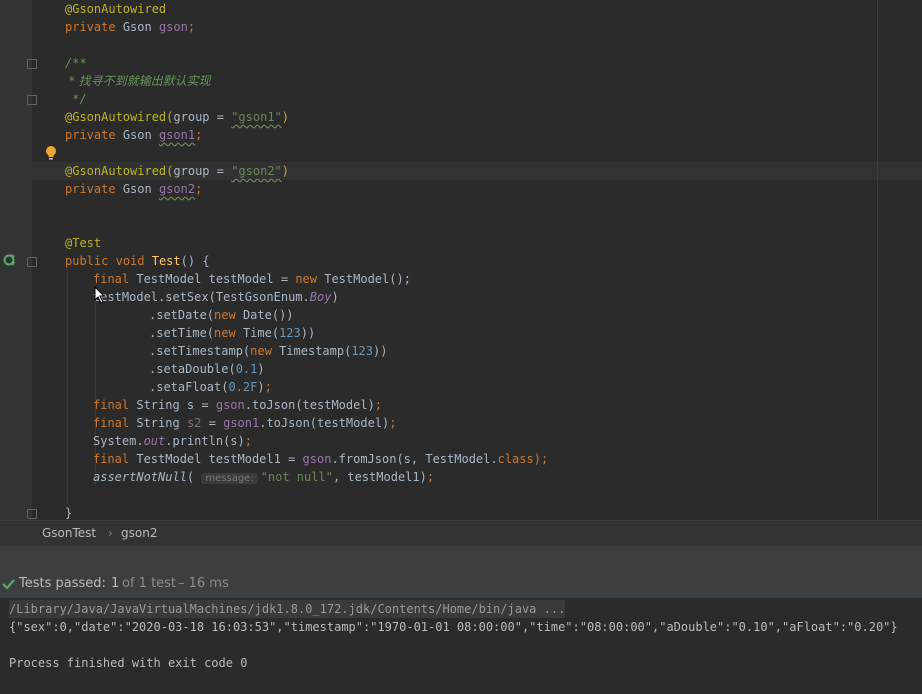 This screenshot has height=694, width=922. Describe the element at coordinates (414, 459) in the screenshot. I see `expression: .fromJson(s, TestModel.` at that location.